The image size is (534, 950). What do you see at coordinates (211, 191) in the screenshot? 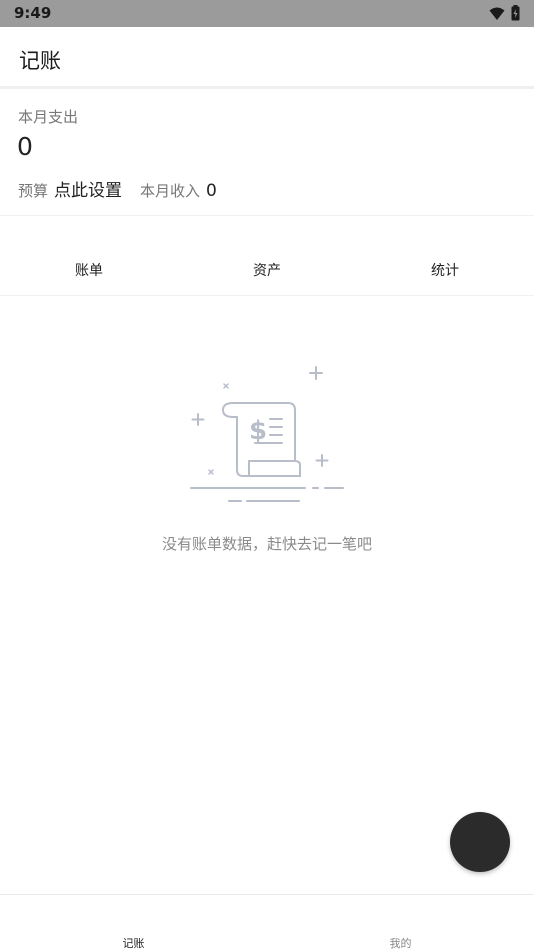
I see `month-income-value: 0` at bounding box center [211, 191].